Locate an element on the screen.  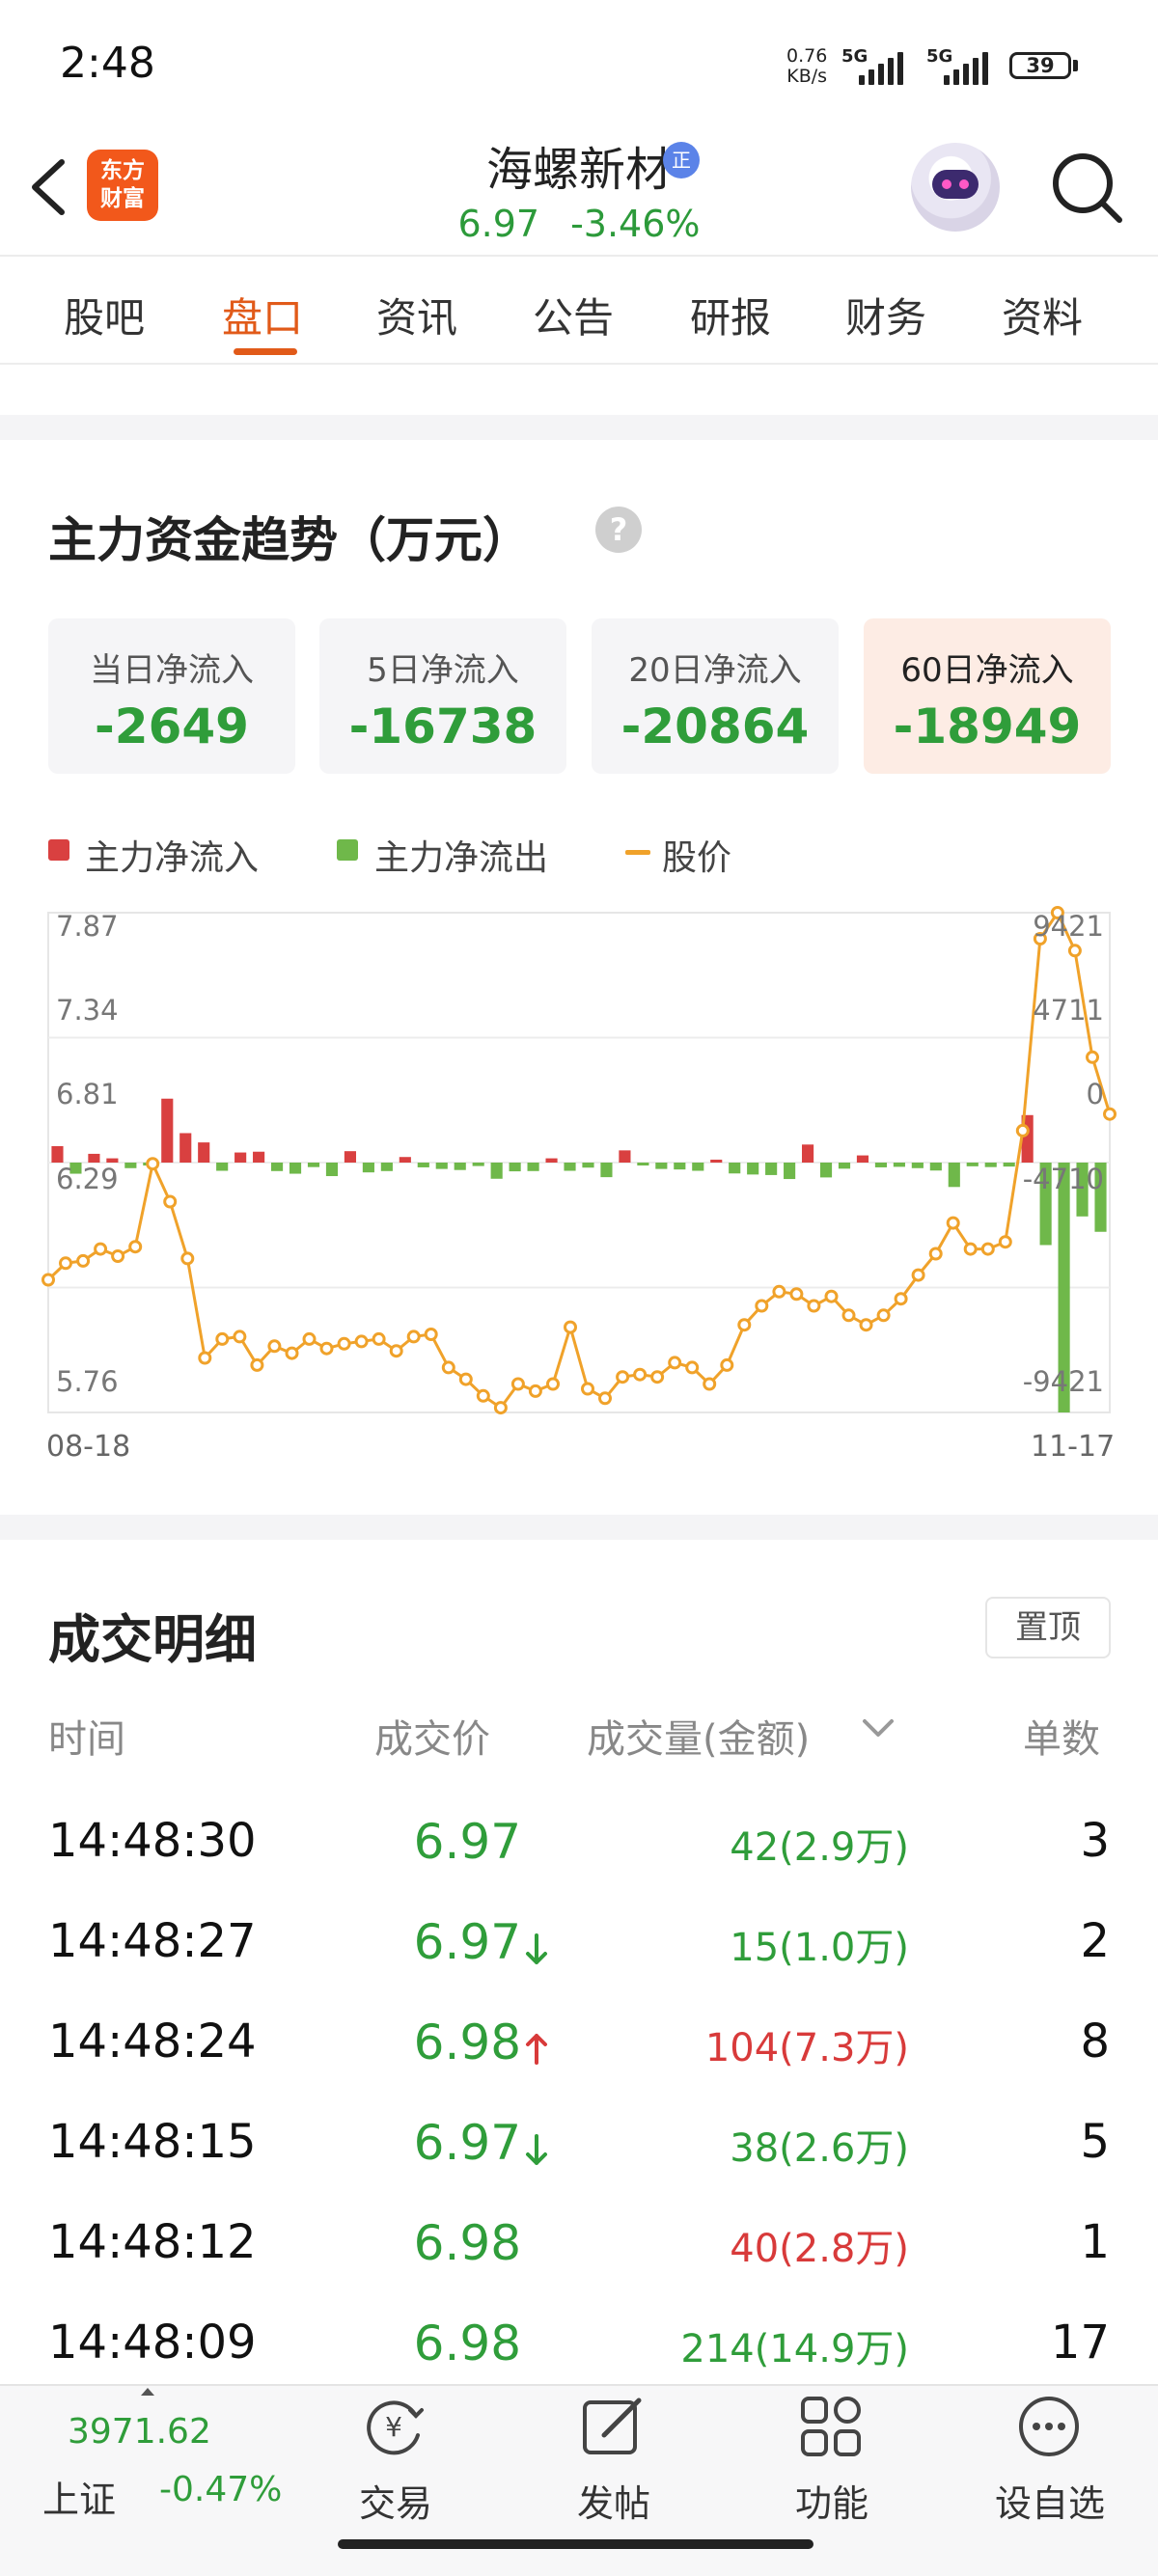
fund-trend-title: 主力资金趋势（万元） is located at coordinates (289, 540).